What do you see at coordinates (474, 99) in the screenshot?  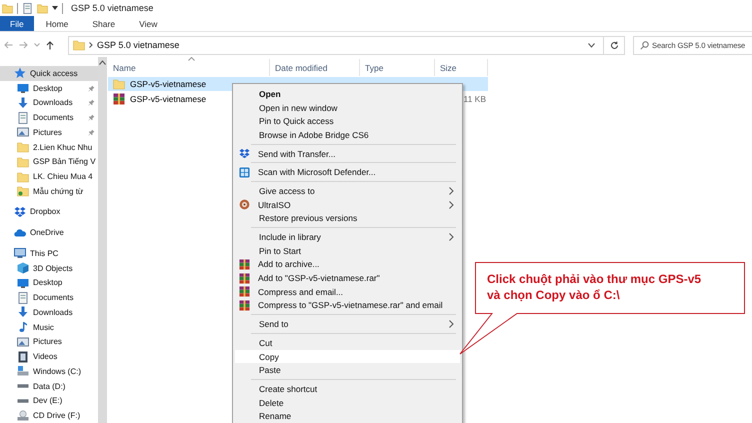 I see `size-text: 11 KB` at bounding box center [474, 99].